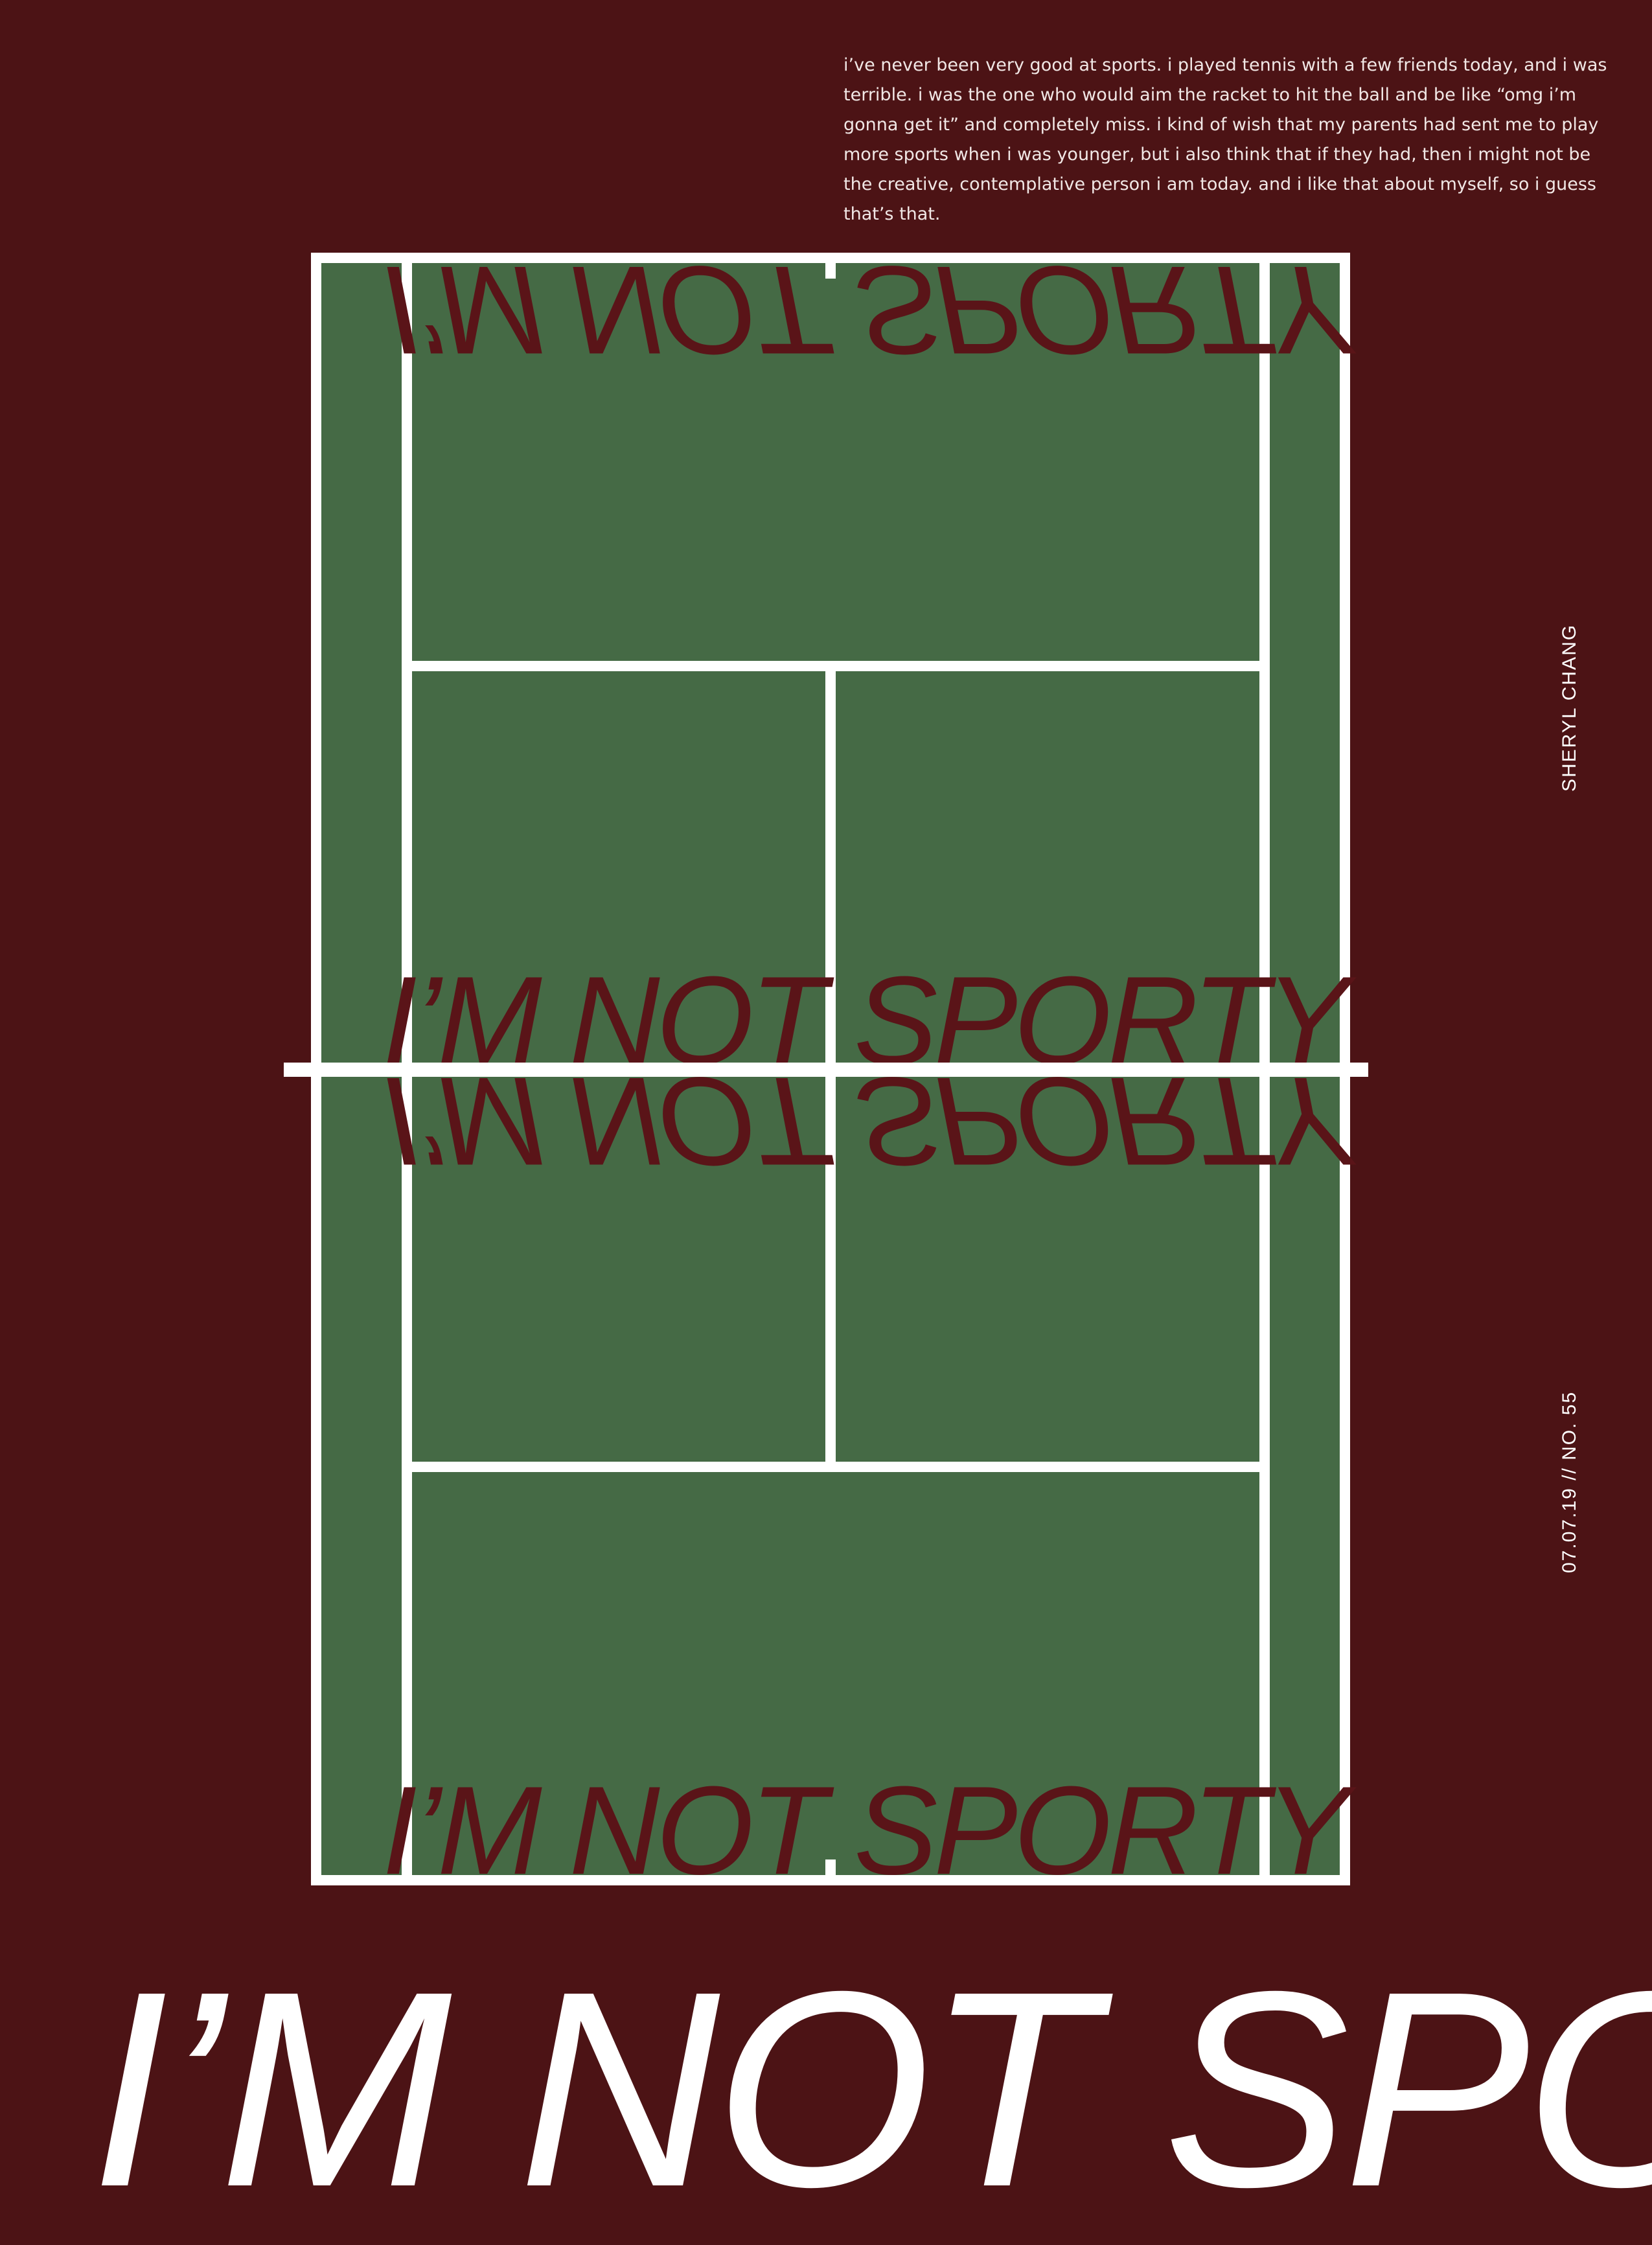 The image size is (1652, 2245). Describe the element at coordinates (1569, 1481) in the screenshot. I see `issue-date-number: 07.07.19 // NO. 55` at that location.